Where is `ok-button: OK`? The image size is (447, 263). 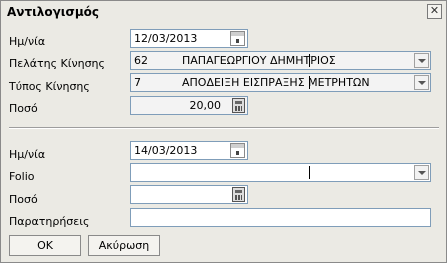
ok-button: OK is located at coordinates (45, 245).